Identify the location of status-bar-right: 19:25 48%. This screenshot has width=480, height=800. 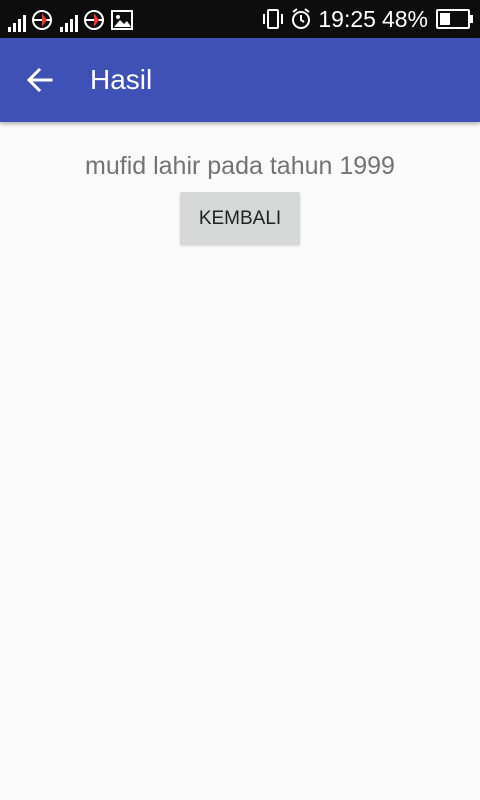
(367, 19).